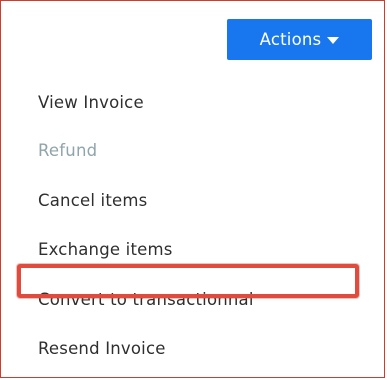 The height and width of the screenshot is (380, 387). I want to click on actions-button-label: Actions, so click(290, 39).